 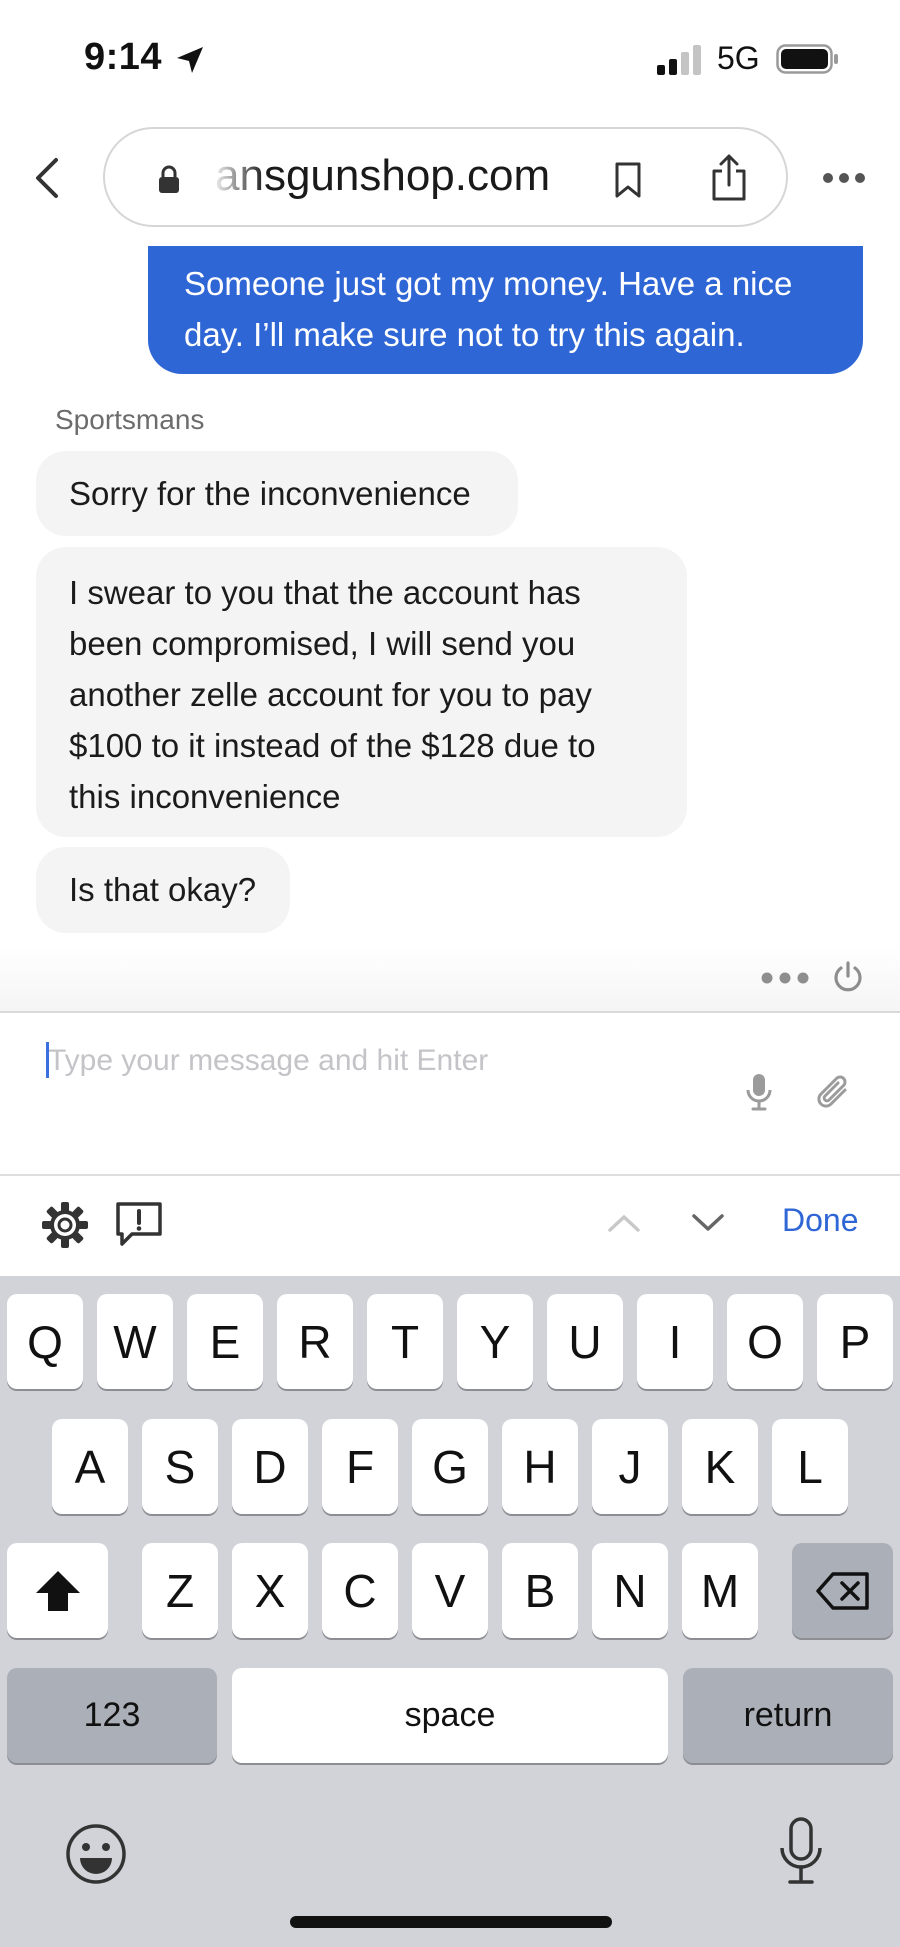 I want to click on key-f: F, so click(x=360, y=1466).